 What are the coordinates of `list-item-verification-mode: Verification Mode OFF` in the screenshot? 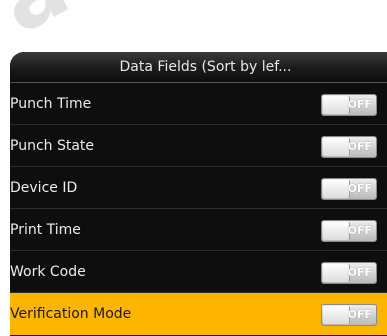 It's located at (198, 314).